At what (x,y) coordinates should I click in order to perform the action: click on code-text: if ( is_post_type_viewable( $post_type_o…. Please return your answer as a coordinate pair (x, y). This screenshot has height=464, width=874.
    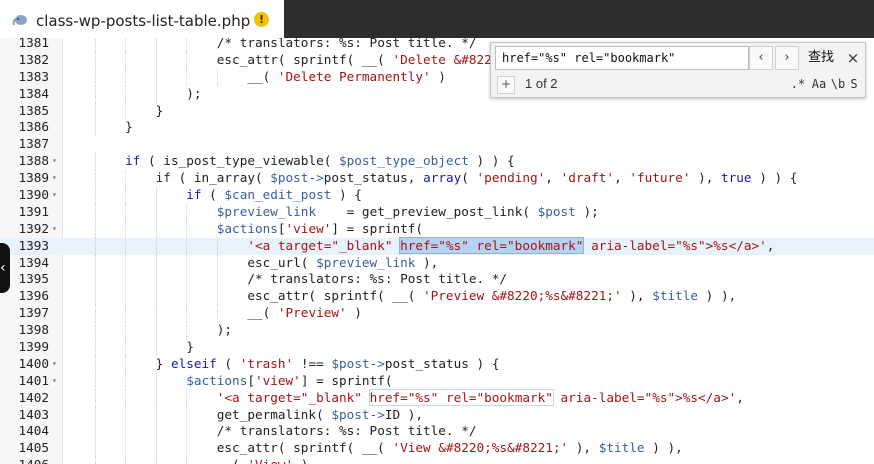
    Looking at the image, I should click on (320, 161).